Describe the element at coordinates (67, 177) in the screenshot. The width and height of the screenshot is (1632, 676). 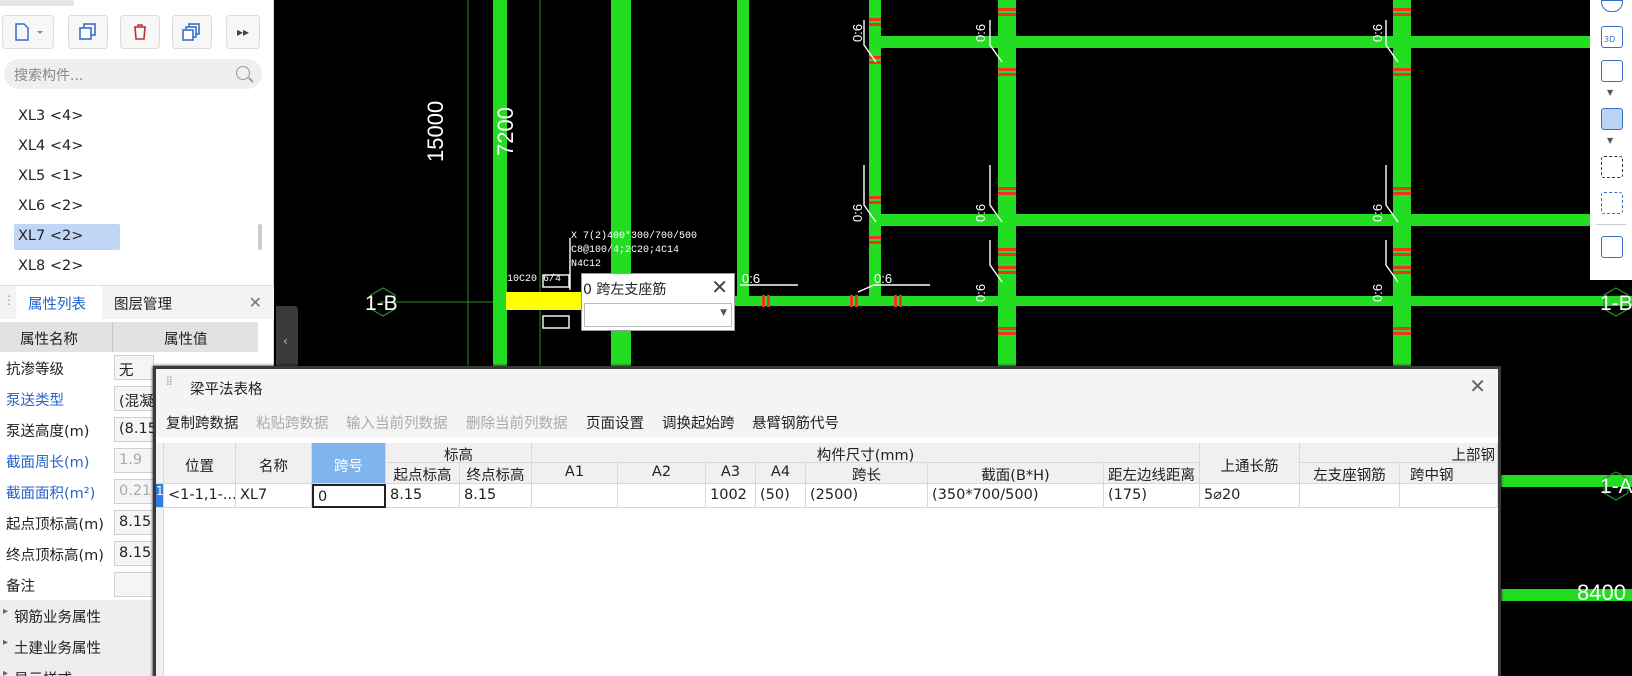
I see `component-list-item: XL5 <1>` at that location.